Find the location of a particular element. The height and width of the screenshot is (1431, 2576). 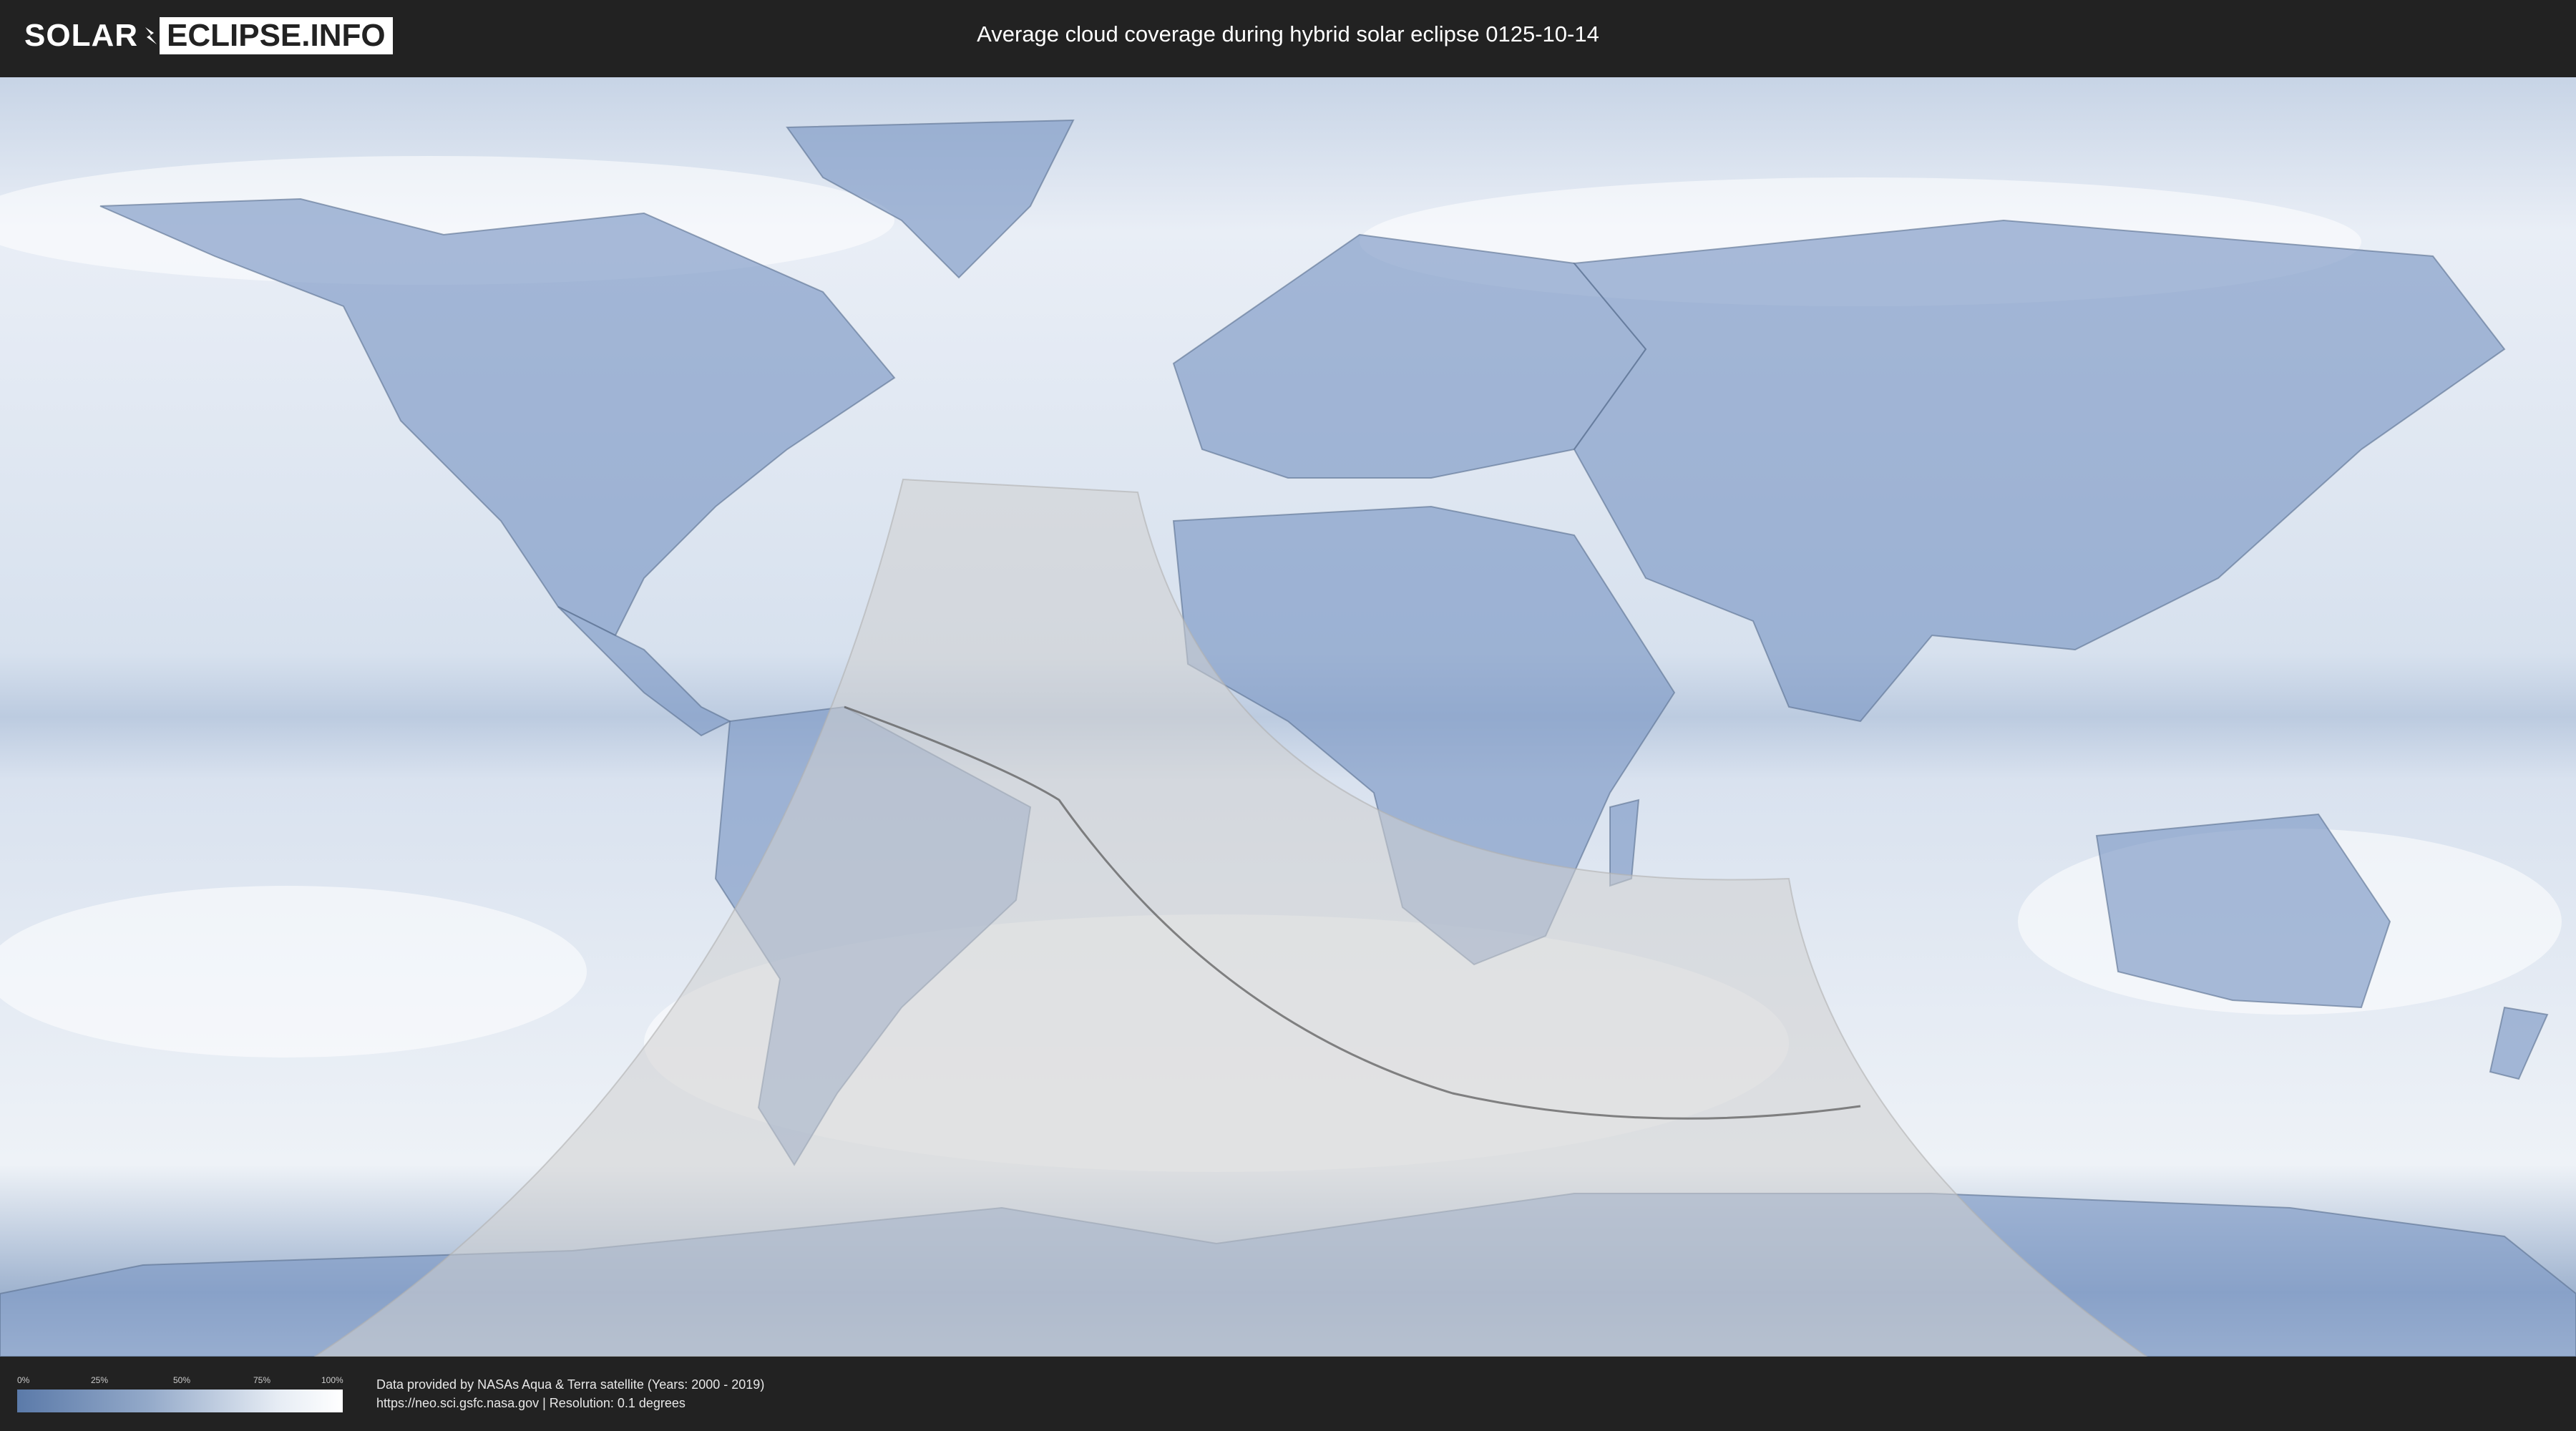

cloud-coverage-legend: 0% 25% 50% 75% 100% is located at coordinates (180, 1393).